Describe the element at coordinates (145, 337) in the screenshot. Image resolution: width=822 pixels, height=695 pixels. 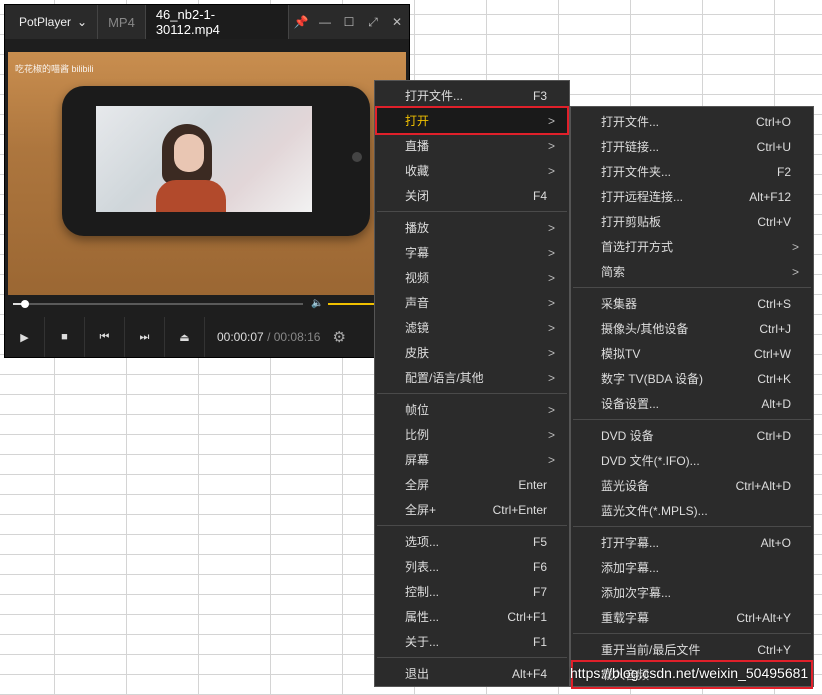
I see `next-icon: ⏭` at that location.